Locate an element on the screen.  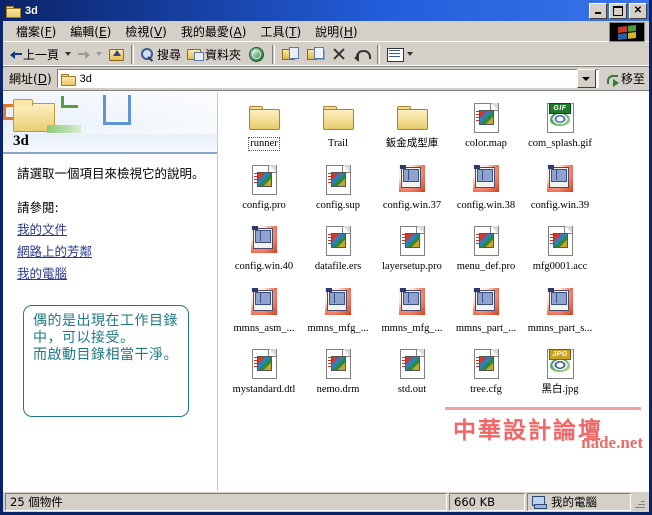
maximize-button is located at coordinates (618, 10).